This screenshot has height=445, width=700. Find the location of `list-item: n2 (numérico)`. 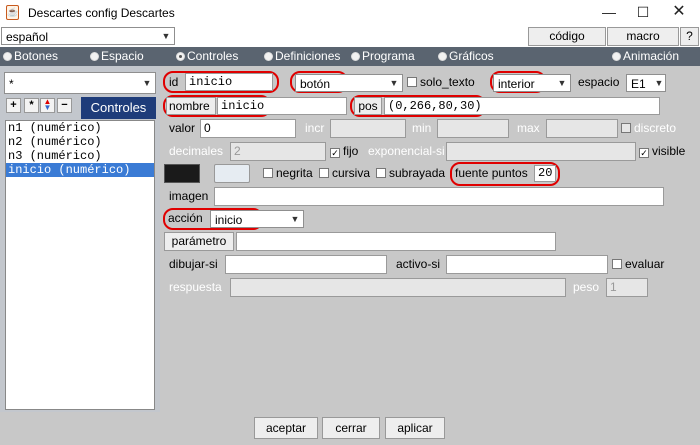

list-item: n2 (numérico) is located at coordinates (80, 142).